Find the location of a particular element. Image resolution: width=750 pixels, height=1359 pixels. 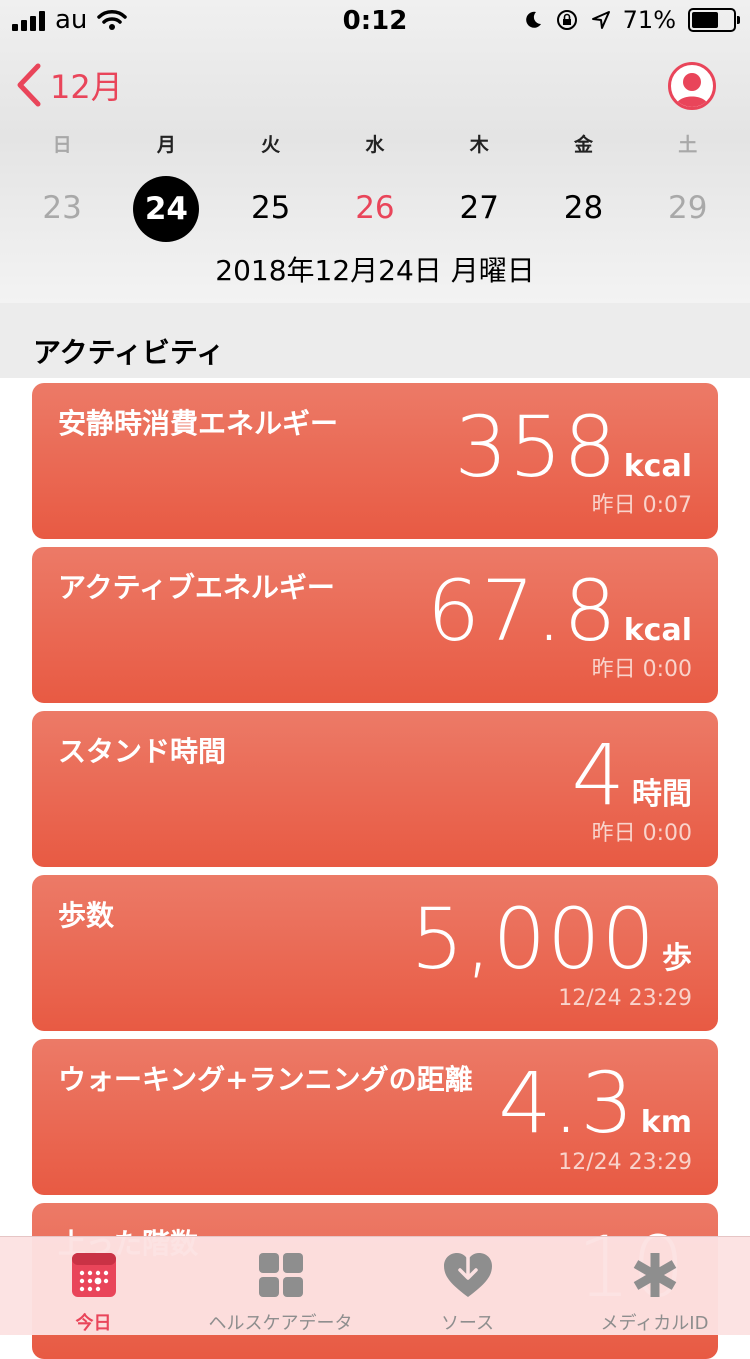

section-title: アクティビティ is located at coordinates (129, 352).